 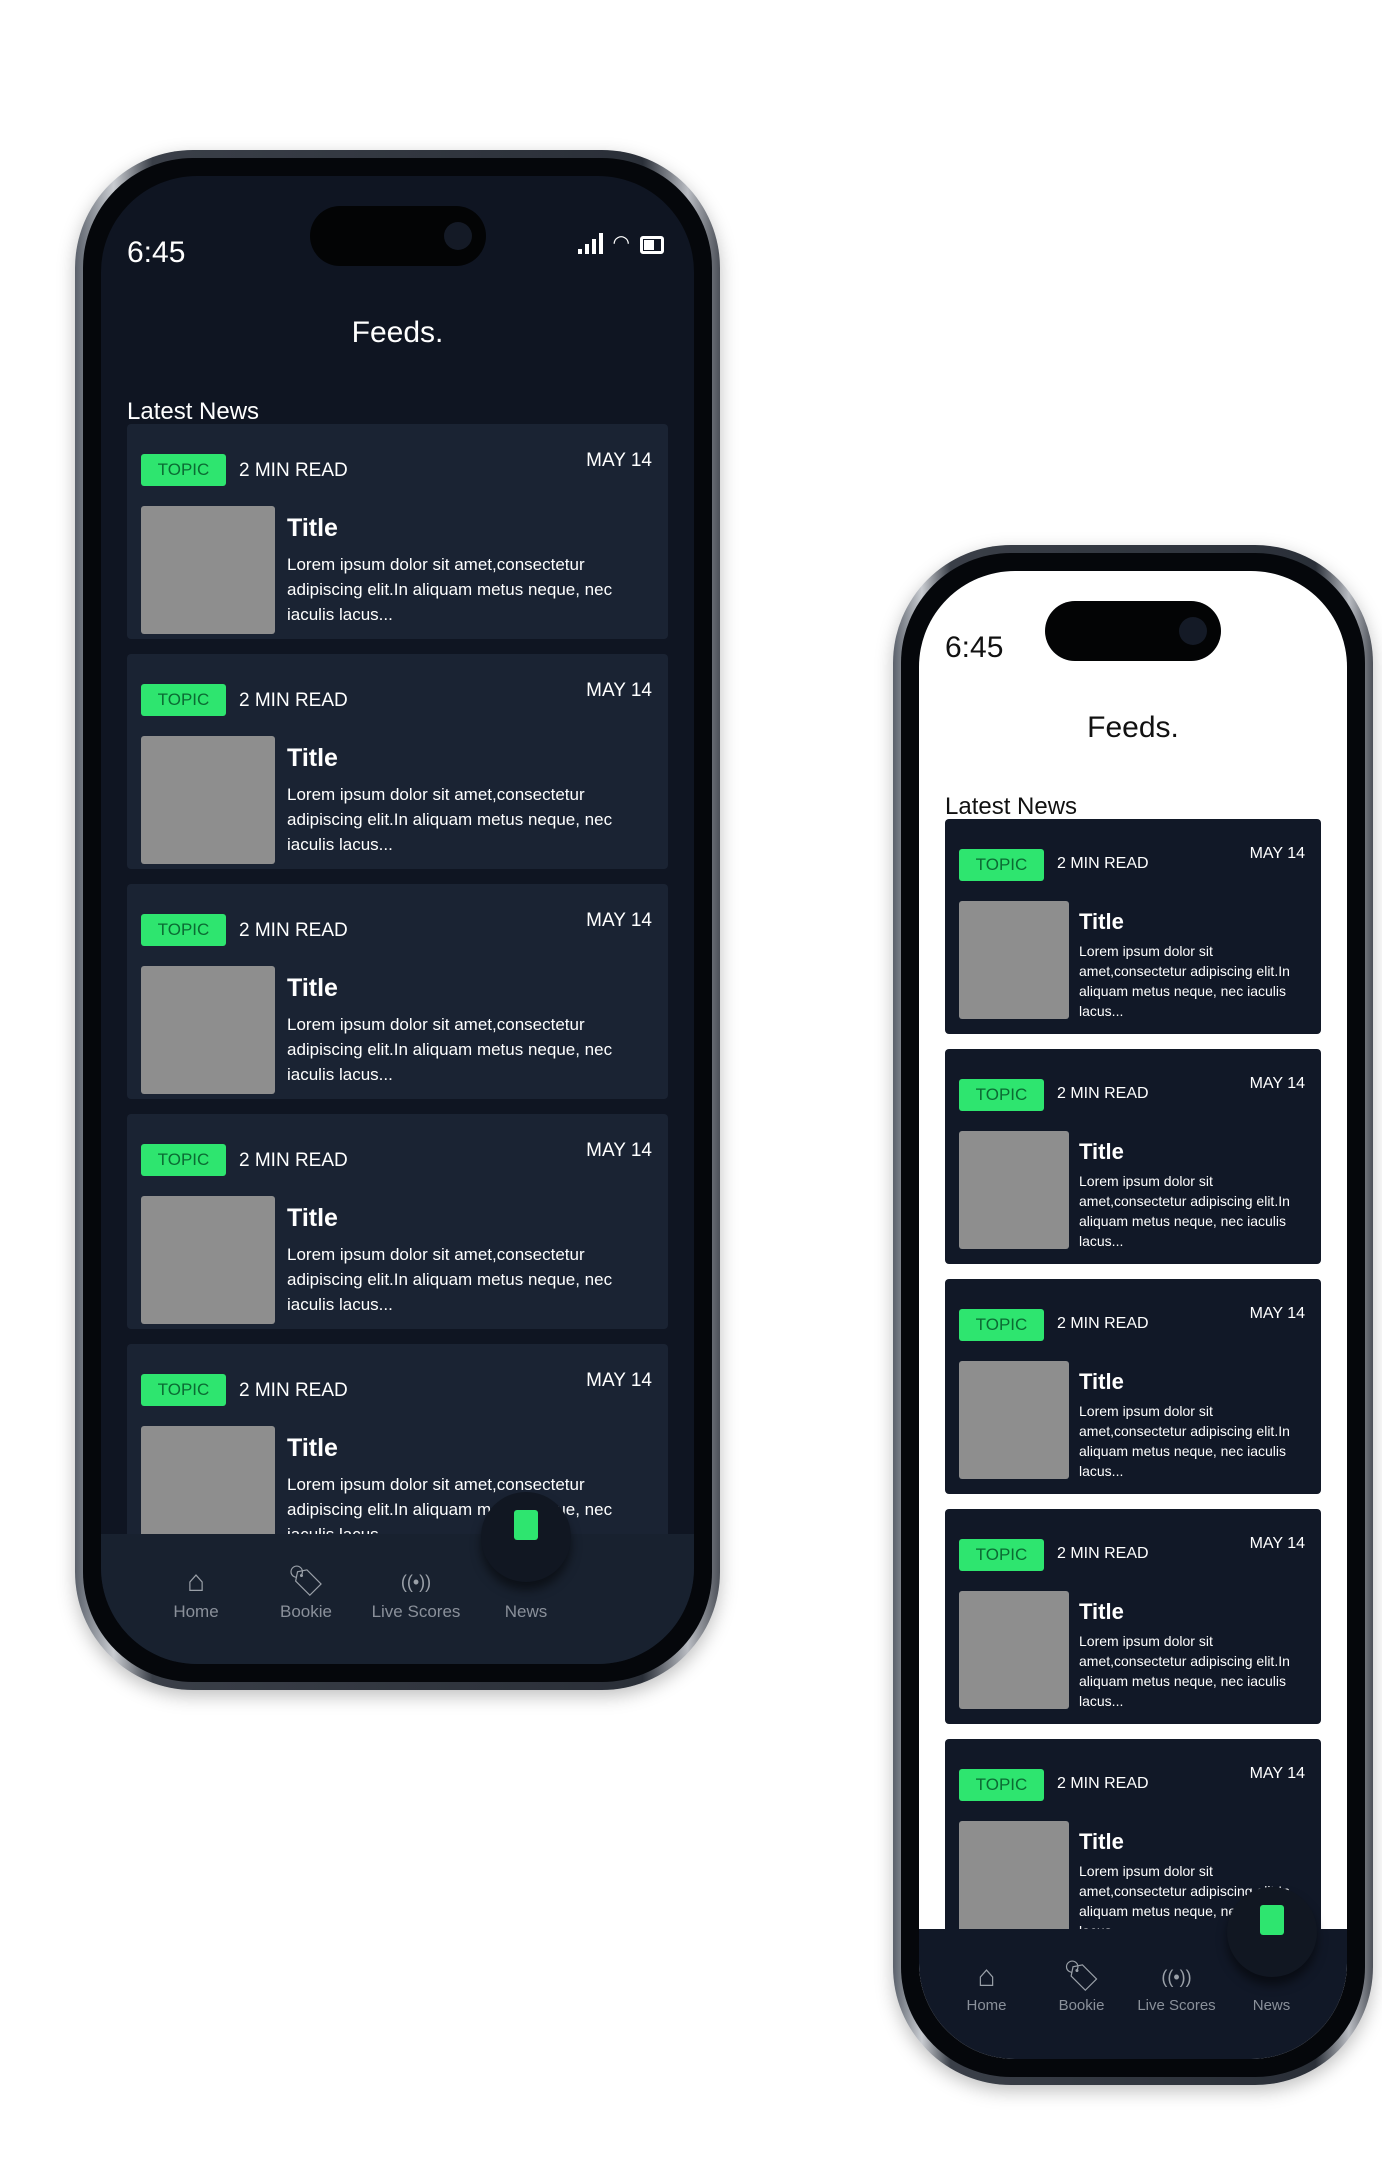 I want to click on wifi-icon: ◠, so click(x=621, y=243).